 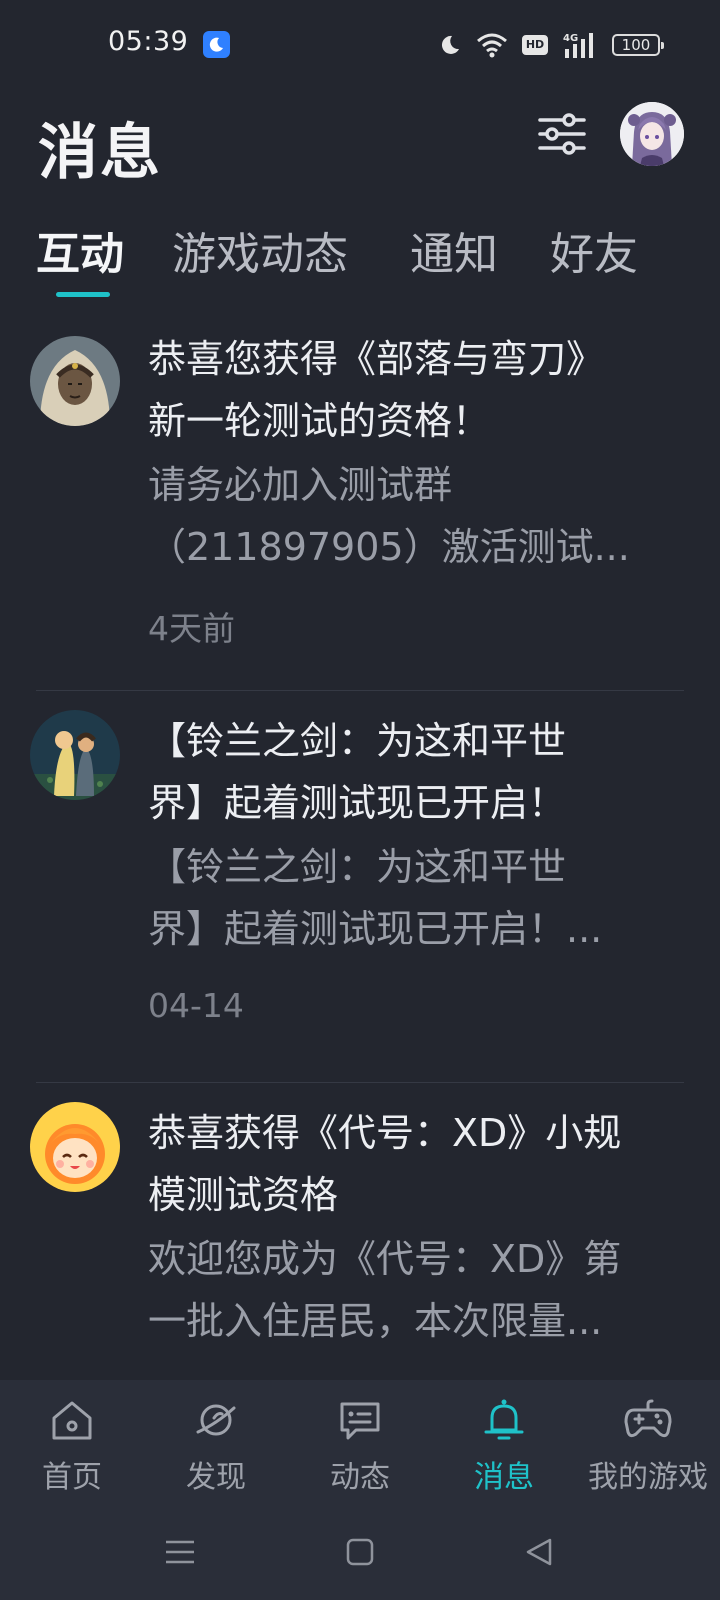 What do you see at coordinates (570, 38) in the screenshot?
I see `svg-text: 4G` at bounding box center [570, 38].